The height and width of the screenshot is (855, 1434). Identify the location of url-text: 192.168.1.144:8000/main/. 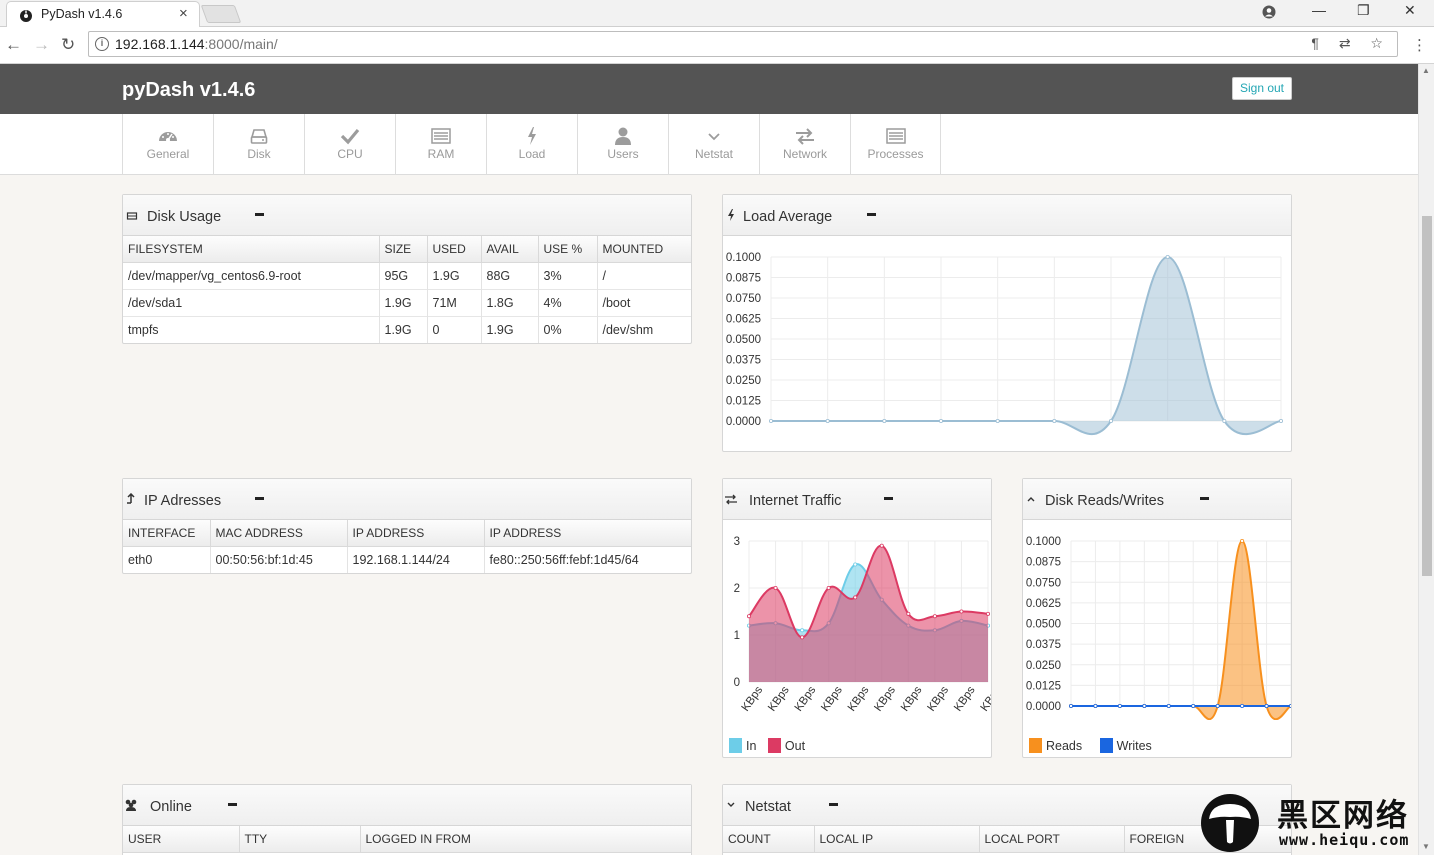
(196, 44).